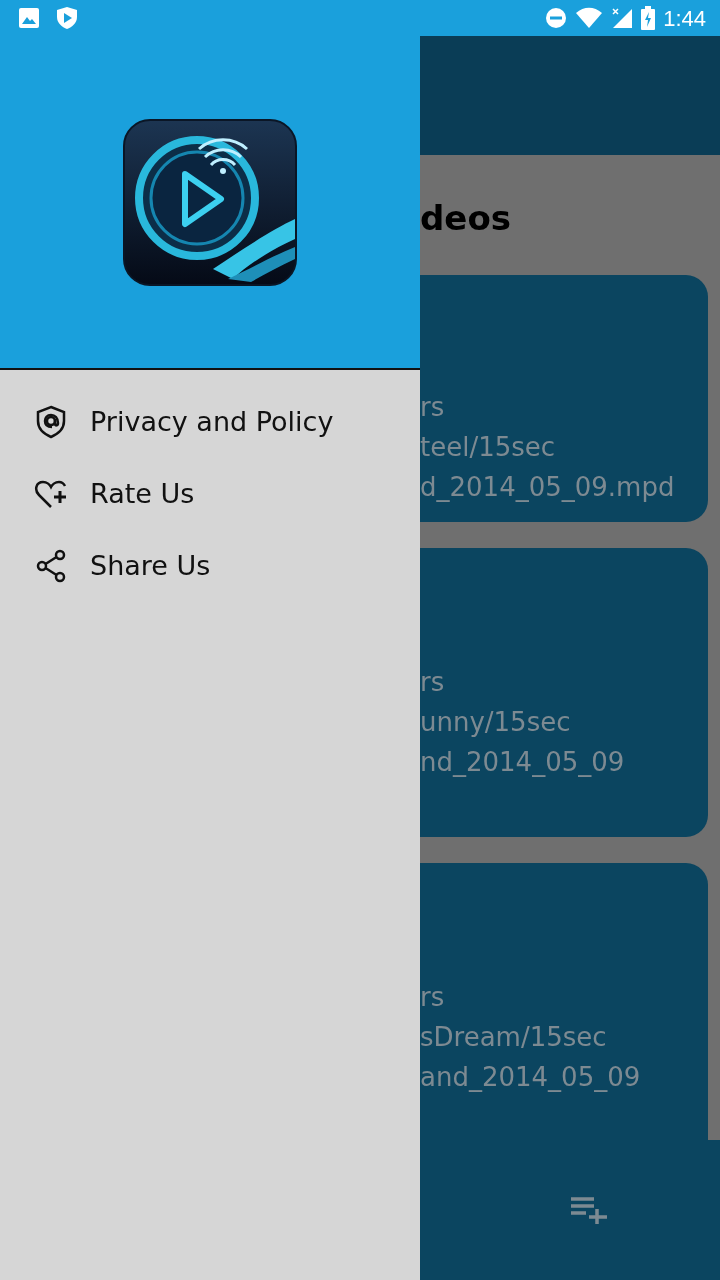  I want to click on card-text: and_2014_05_09, so click(530, 1077).